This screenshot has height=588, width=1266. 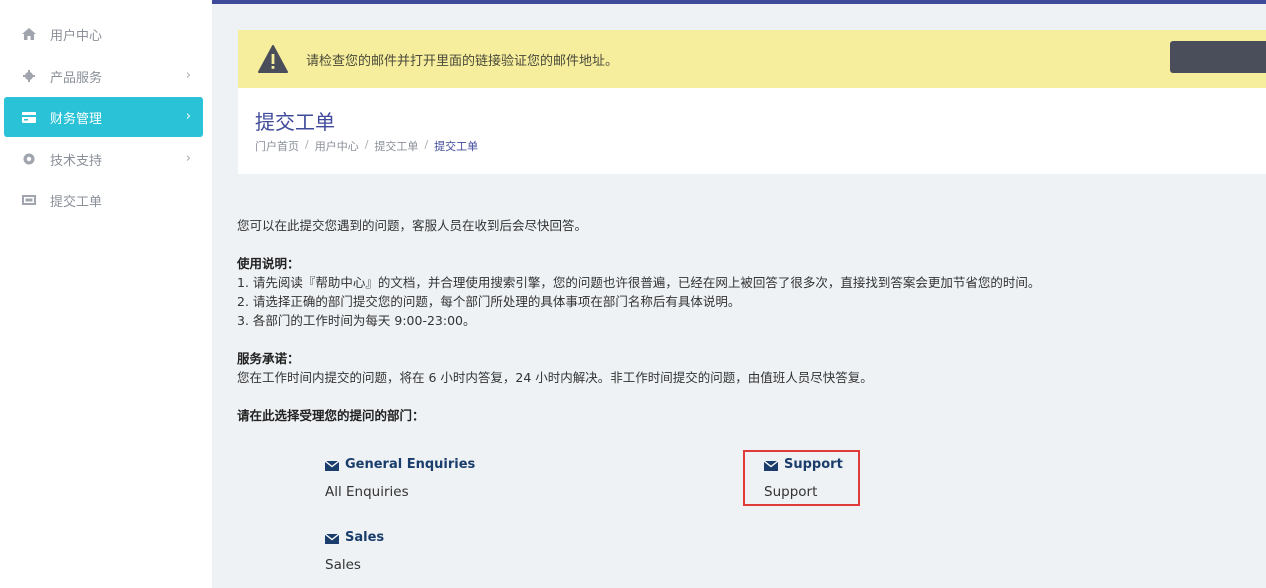 What do you see at coordinates (456, 146) in the screenshot?
I see `breadcrumb-current: 提交工单` at bounding box center [456, 146].